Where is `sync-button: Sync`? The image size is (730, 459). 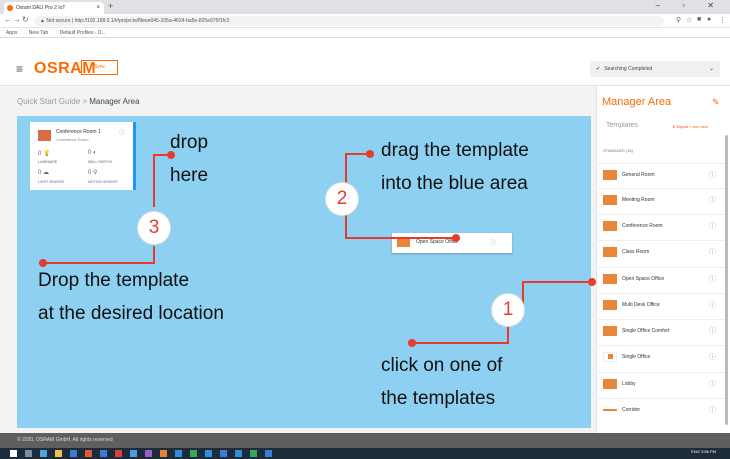 sync-button: Sync is located at coordinates (99, 67).